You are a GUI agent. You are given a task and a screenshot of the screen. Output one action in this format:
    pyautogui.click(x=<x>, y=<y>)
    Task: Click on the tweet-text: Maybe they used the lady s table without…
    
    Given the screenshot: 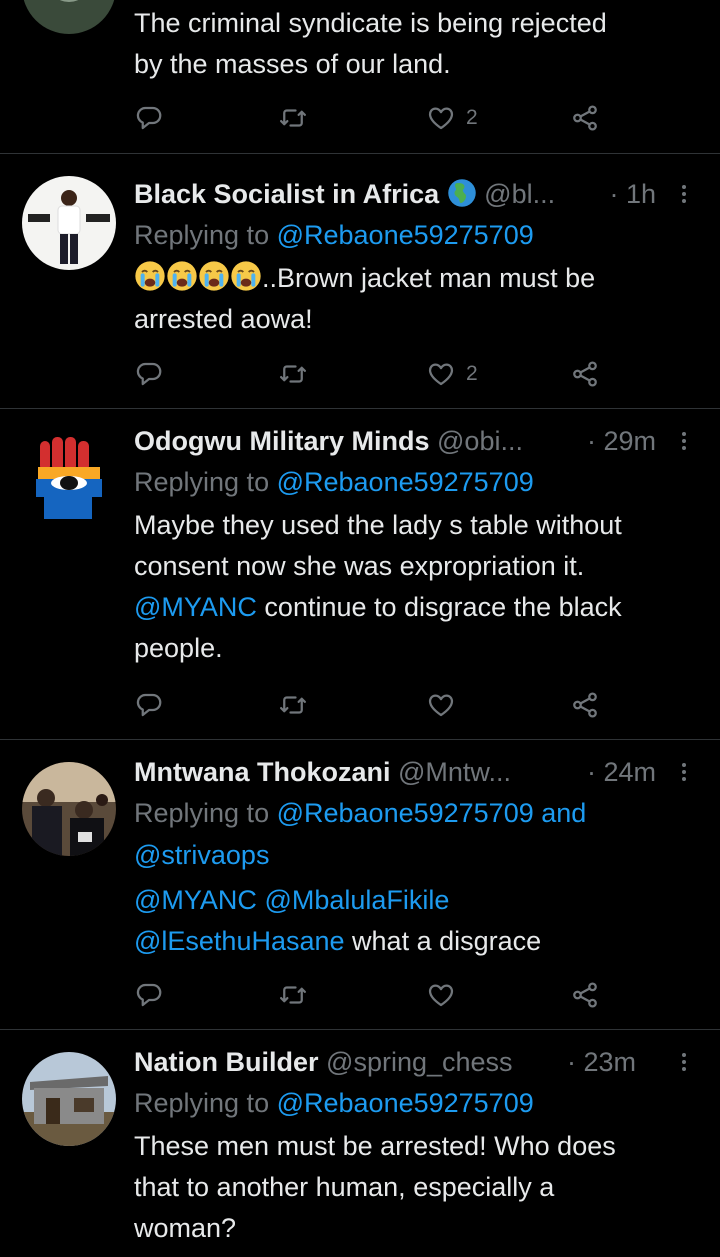 What is the action you would take?
    pyautogui.click(x=378, y=586)
    